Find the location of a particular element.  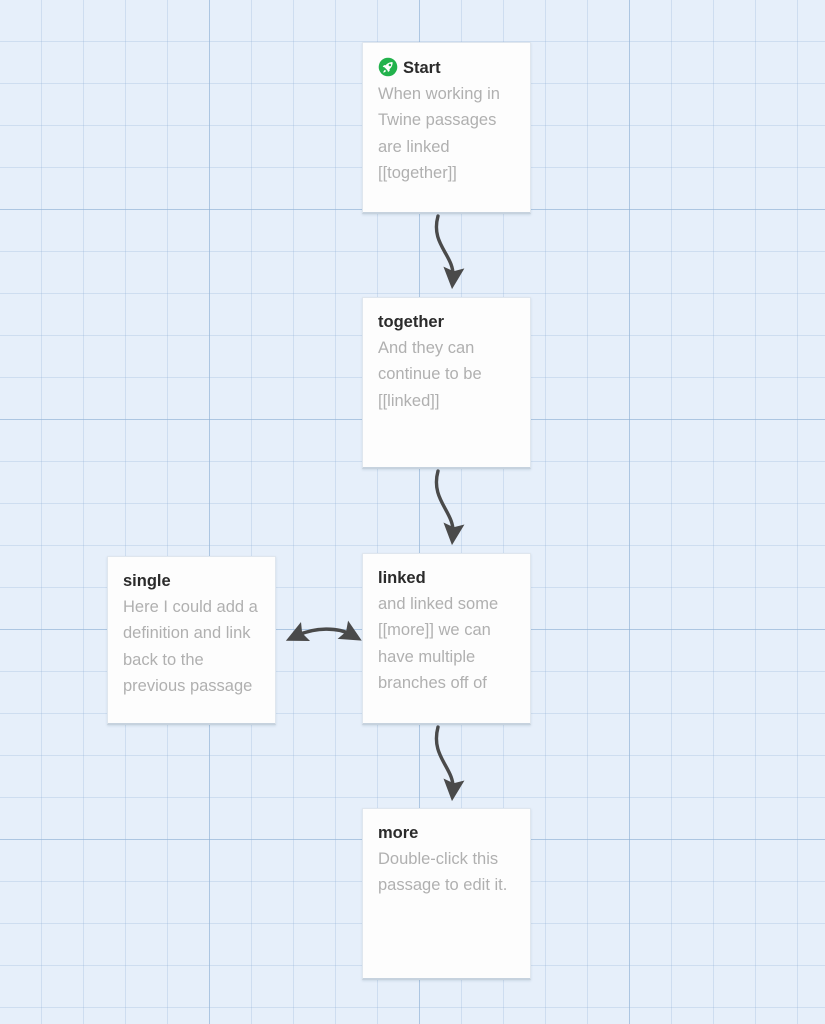

passage-start-name: Start is located at coordinates (422, 68).